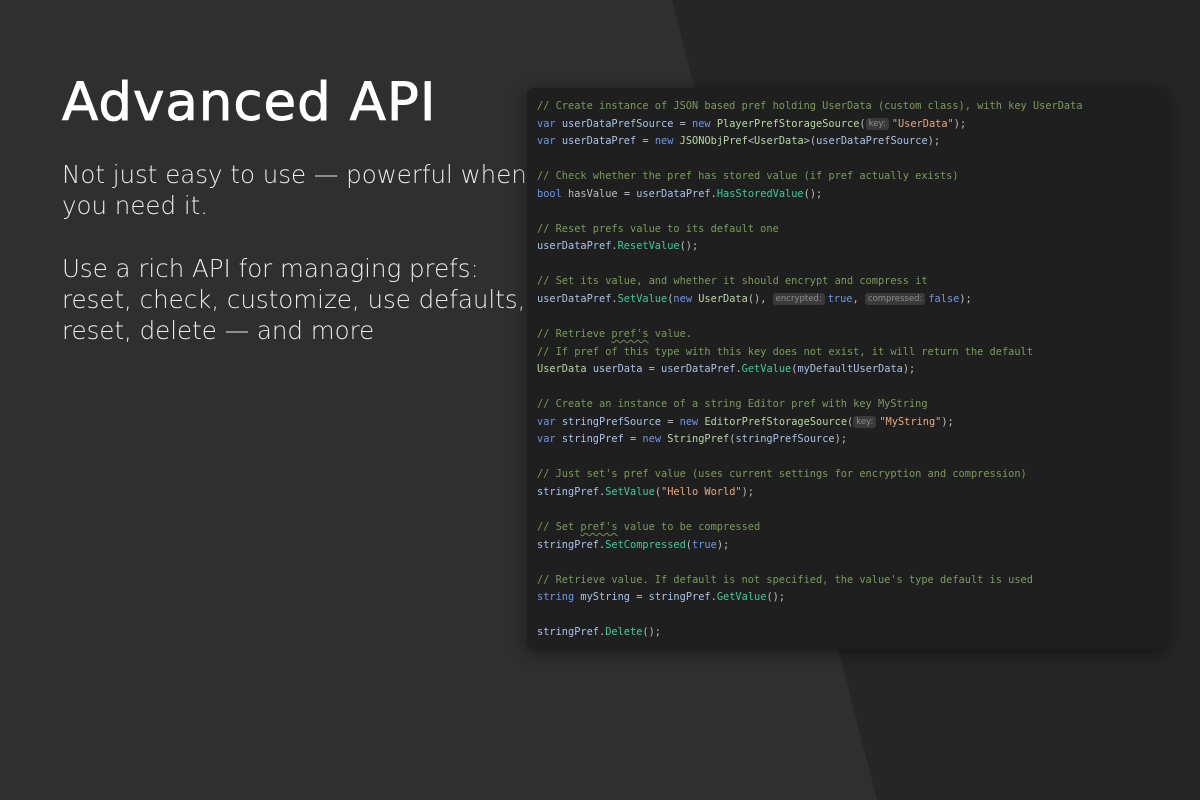  Describe the element at coordinates (605, 597) in the screenshot. I see `code-identifier: myString` at that location.